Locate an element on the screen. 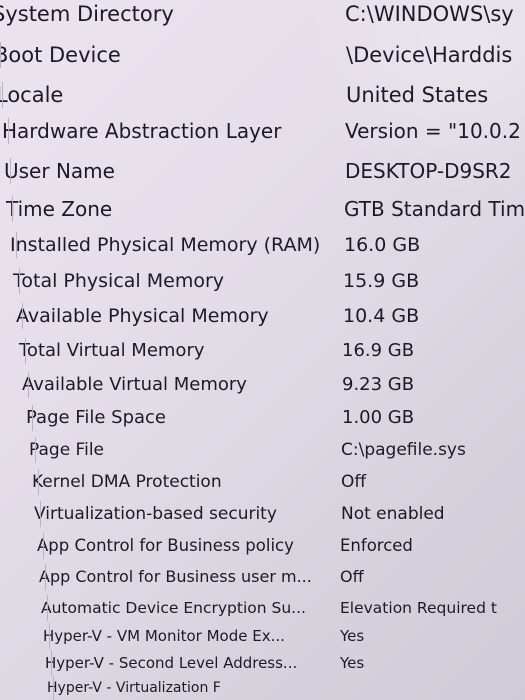 Image resolution: width=525 pixels, height=700 pixels. summary-item-value: United States is located at coordinates (417, 95).